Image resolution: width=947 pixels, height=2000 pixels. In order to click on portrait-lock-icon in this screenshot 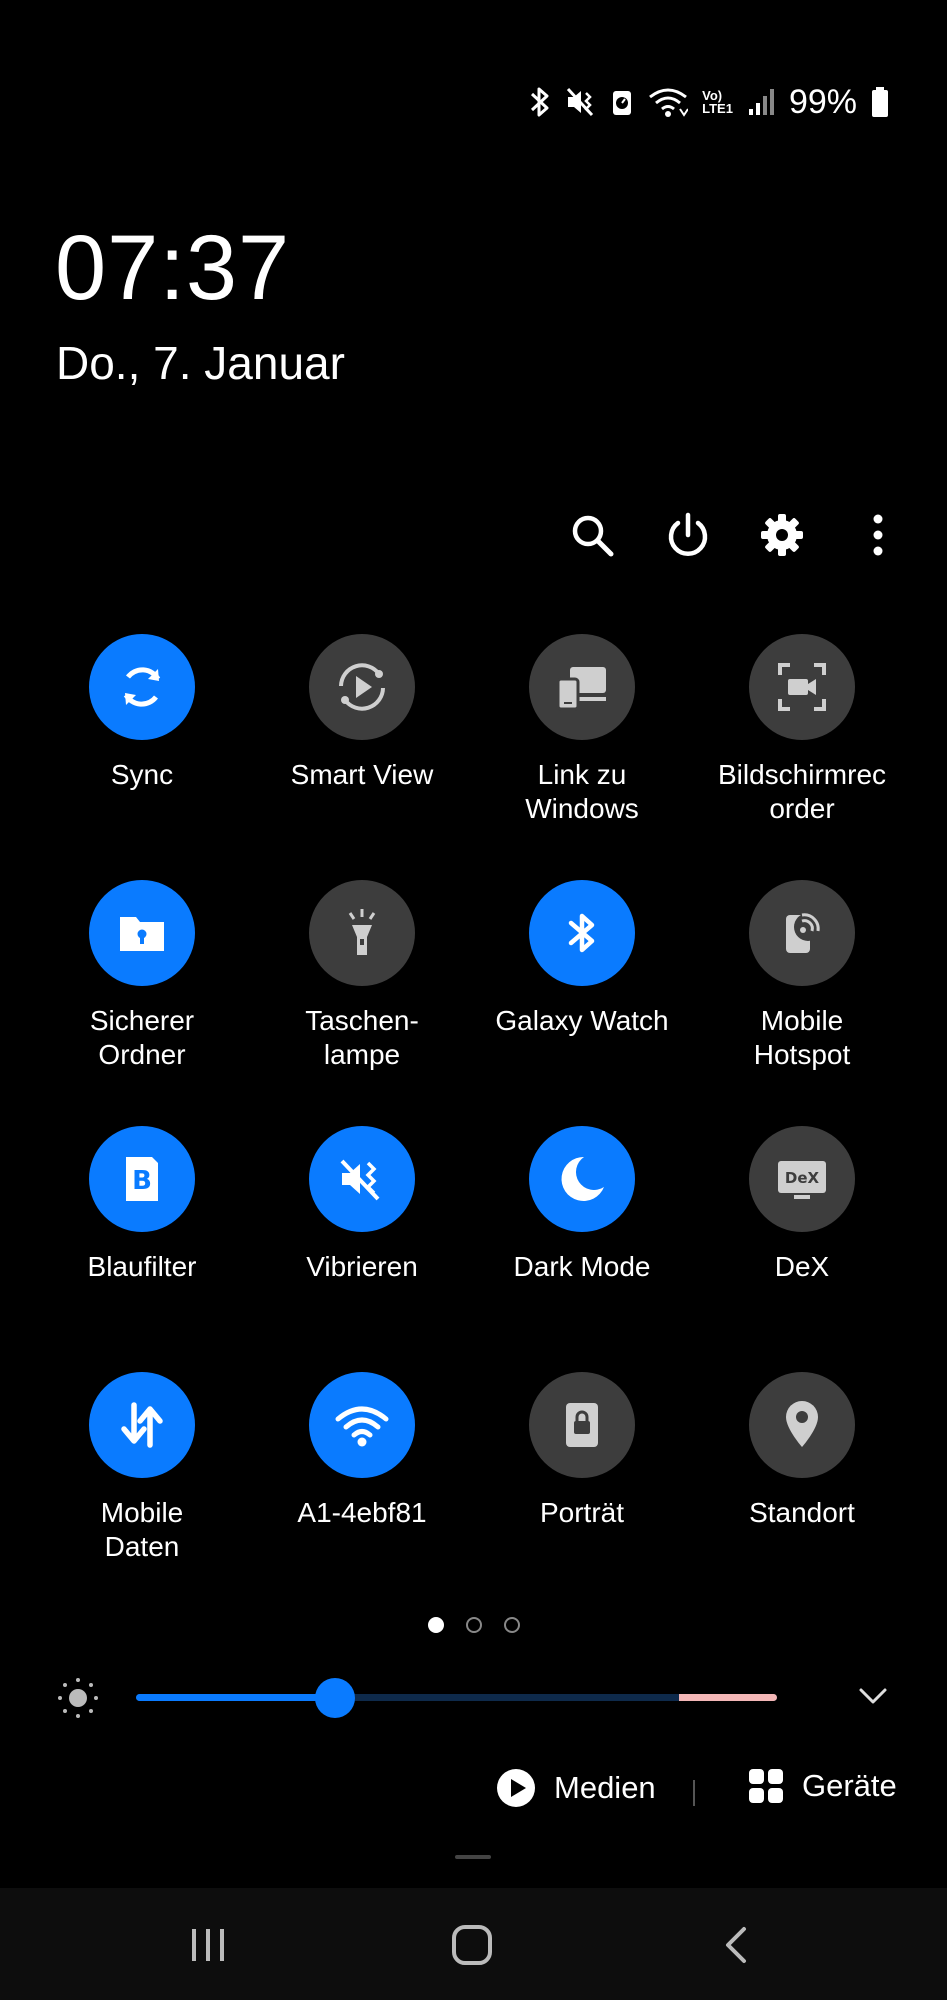, I will do `click(582, 1425)`.